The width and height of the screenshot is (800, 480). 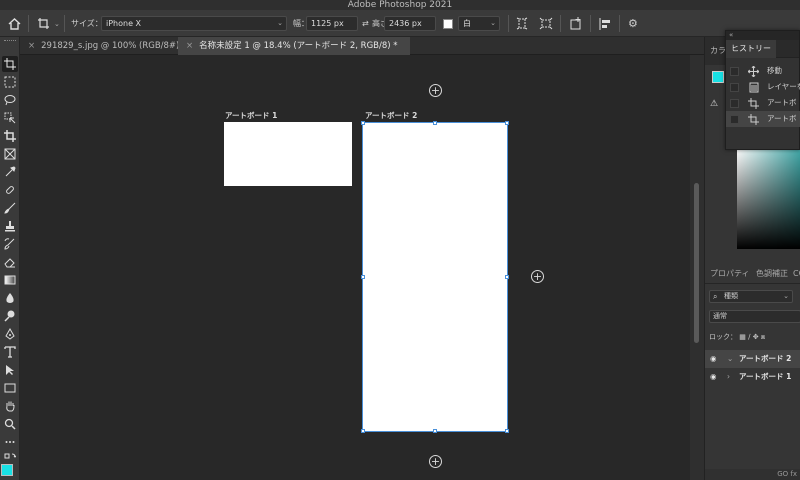 What do you see at coordinates (753, 119) in the screenshot?
I see `artboard-icon` at bounding box center [753, 119].